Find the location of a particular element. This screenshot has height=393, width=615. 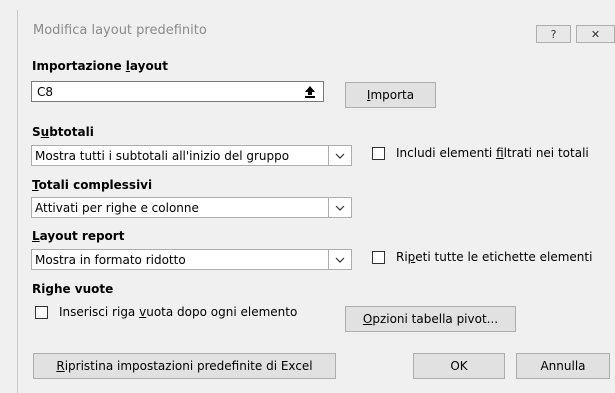

title-bar: Modifica layout predefinito ? ✕ is located at coordinates (316, 29).